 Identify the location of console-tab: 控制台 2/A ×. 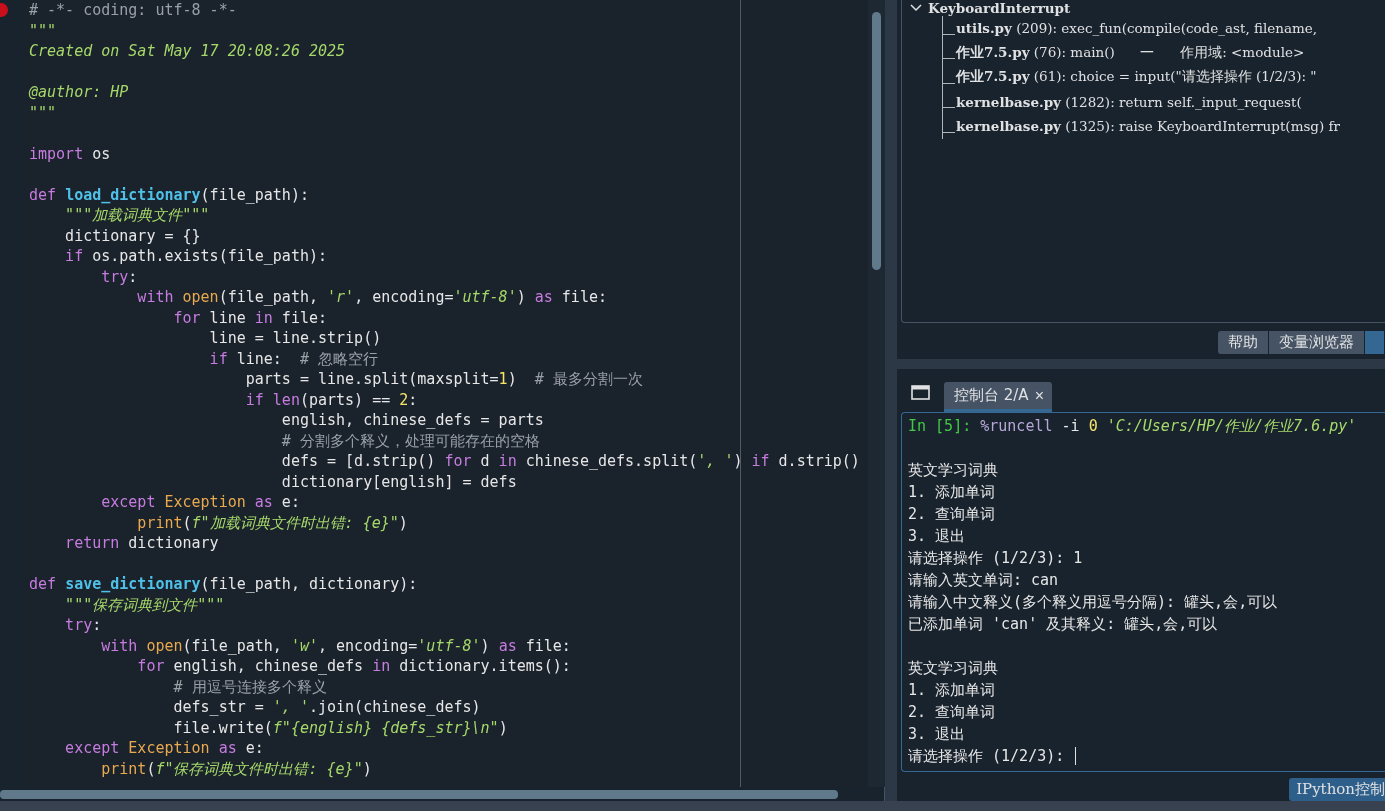
(998, 397).